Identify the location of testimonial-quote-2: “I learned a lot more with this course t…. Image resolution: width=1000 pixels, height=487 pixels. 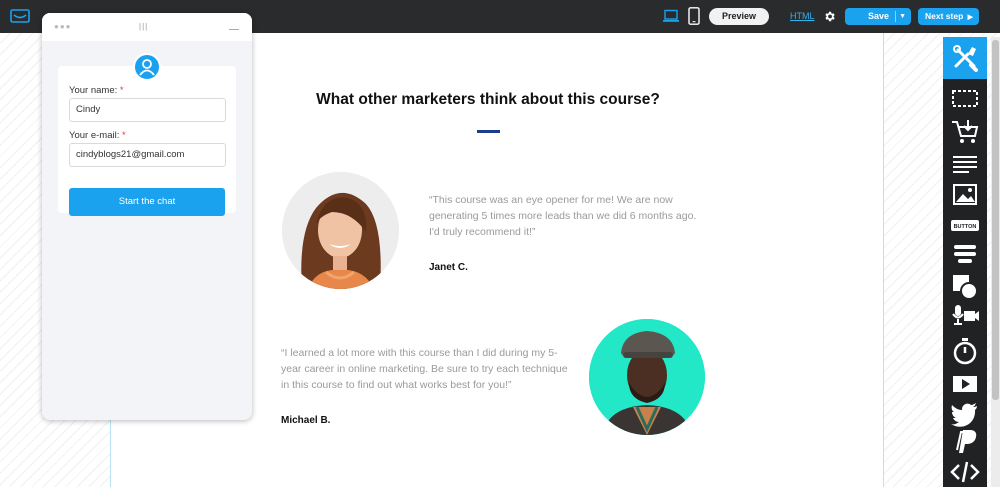
(424, 369).